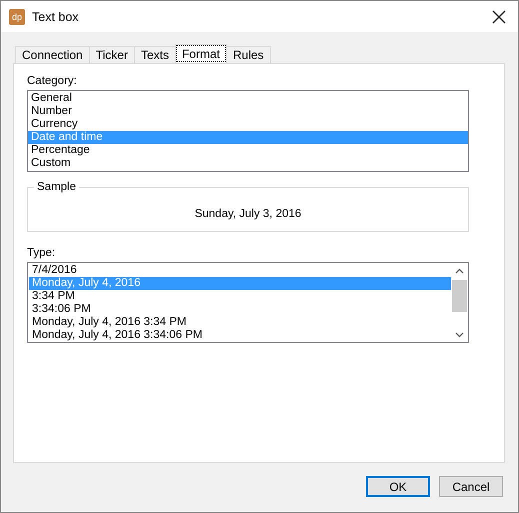  What do you see at coordinates (248, 214) in the screenshot?
I see `sample-text: Sunday, July 3, 2016` at bounding box center [248, 214].